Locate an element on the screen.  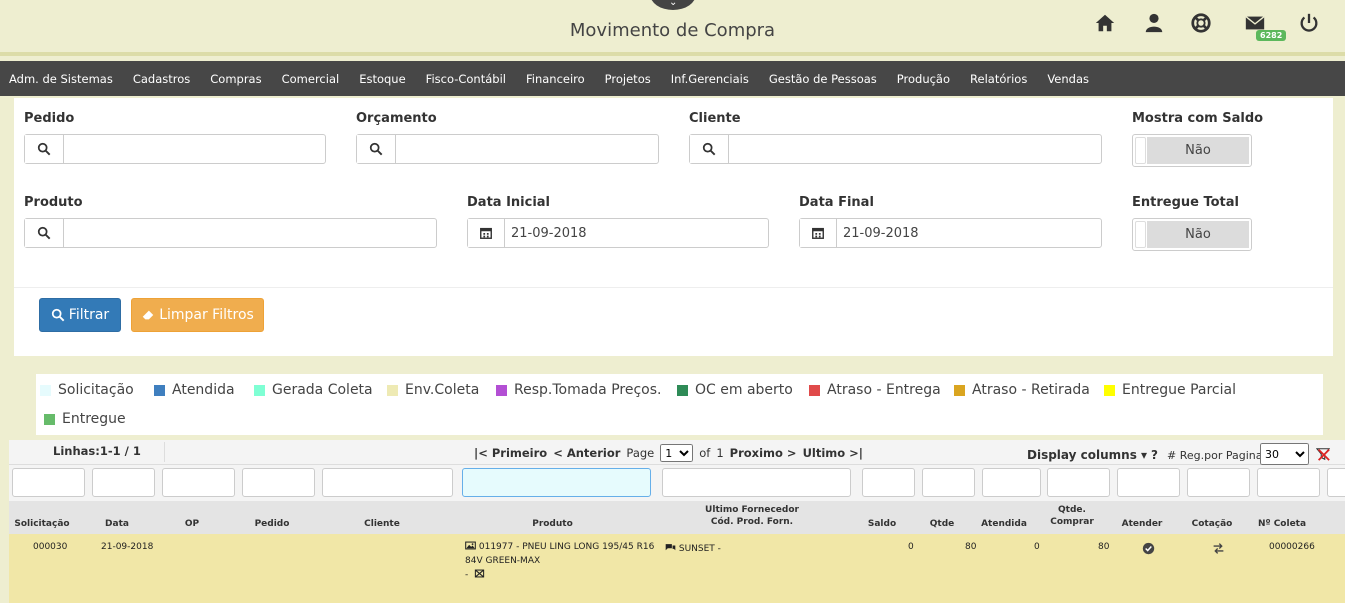
exchange-icon is located at coordinates (1218, 548).